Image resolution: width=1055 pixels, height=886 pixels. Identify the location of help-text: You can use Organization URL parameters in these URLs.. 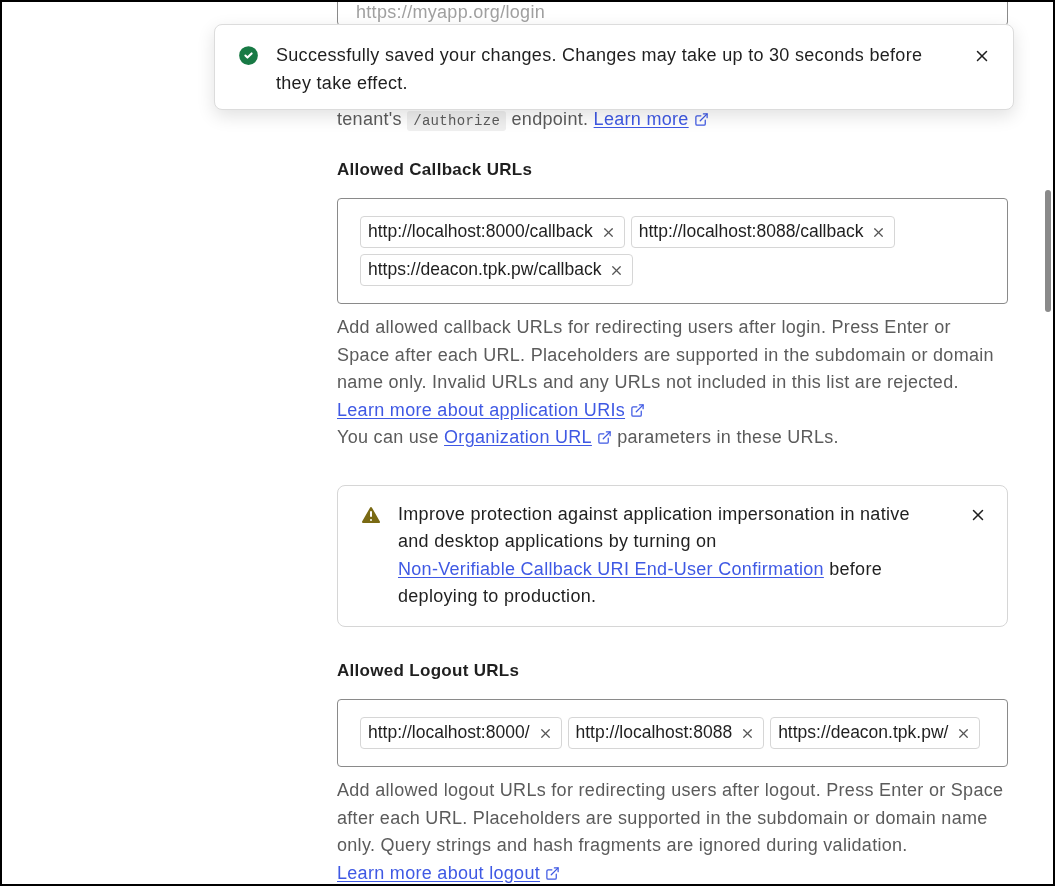
(588, 437).